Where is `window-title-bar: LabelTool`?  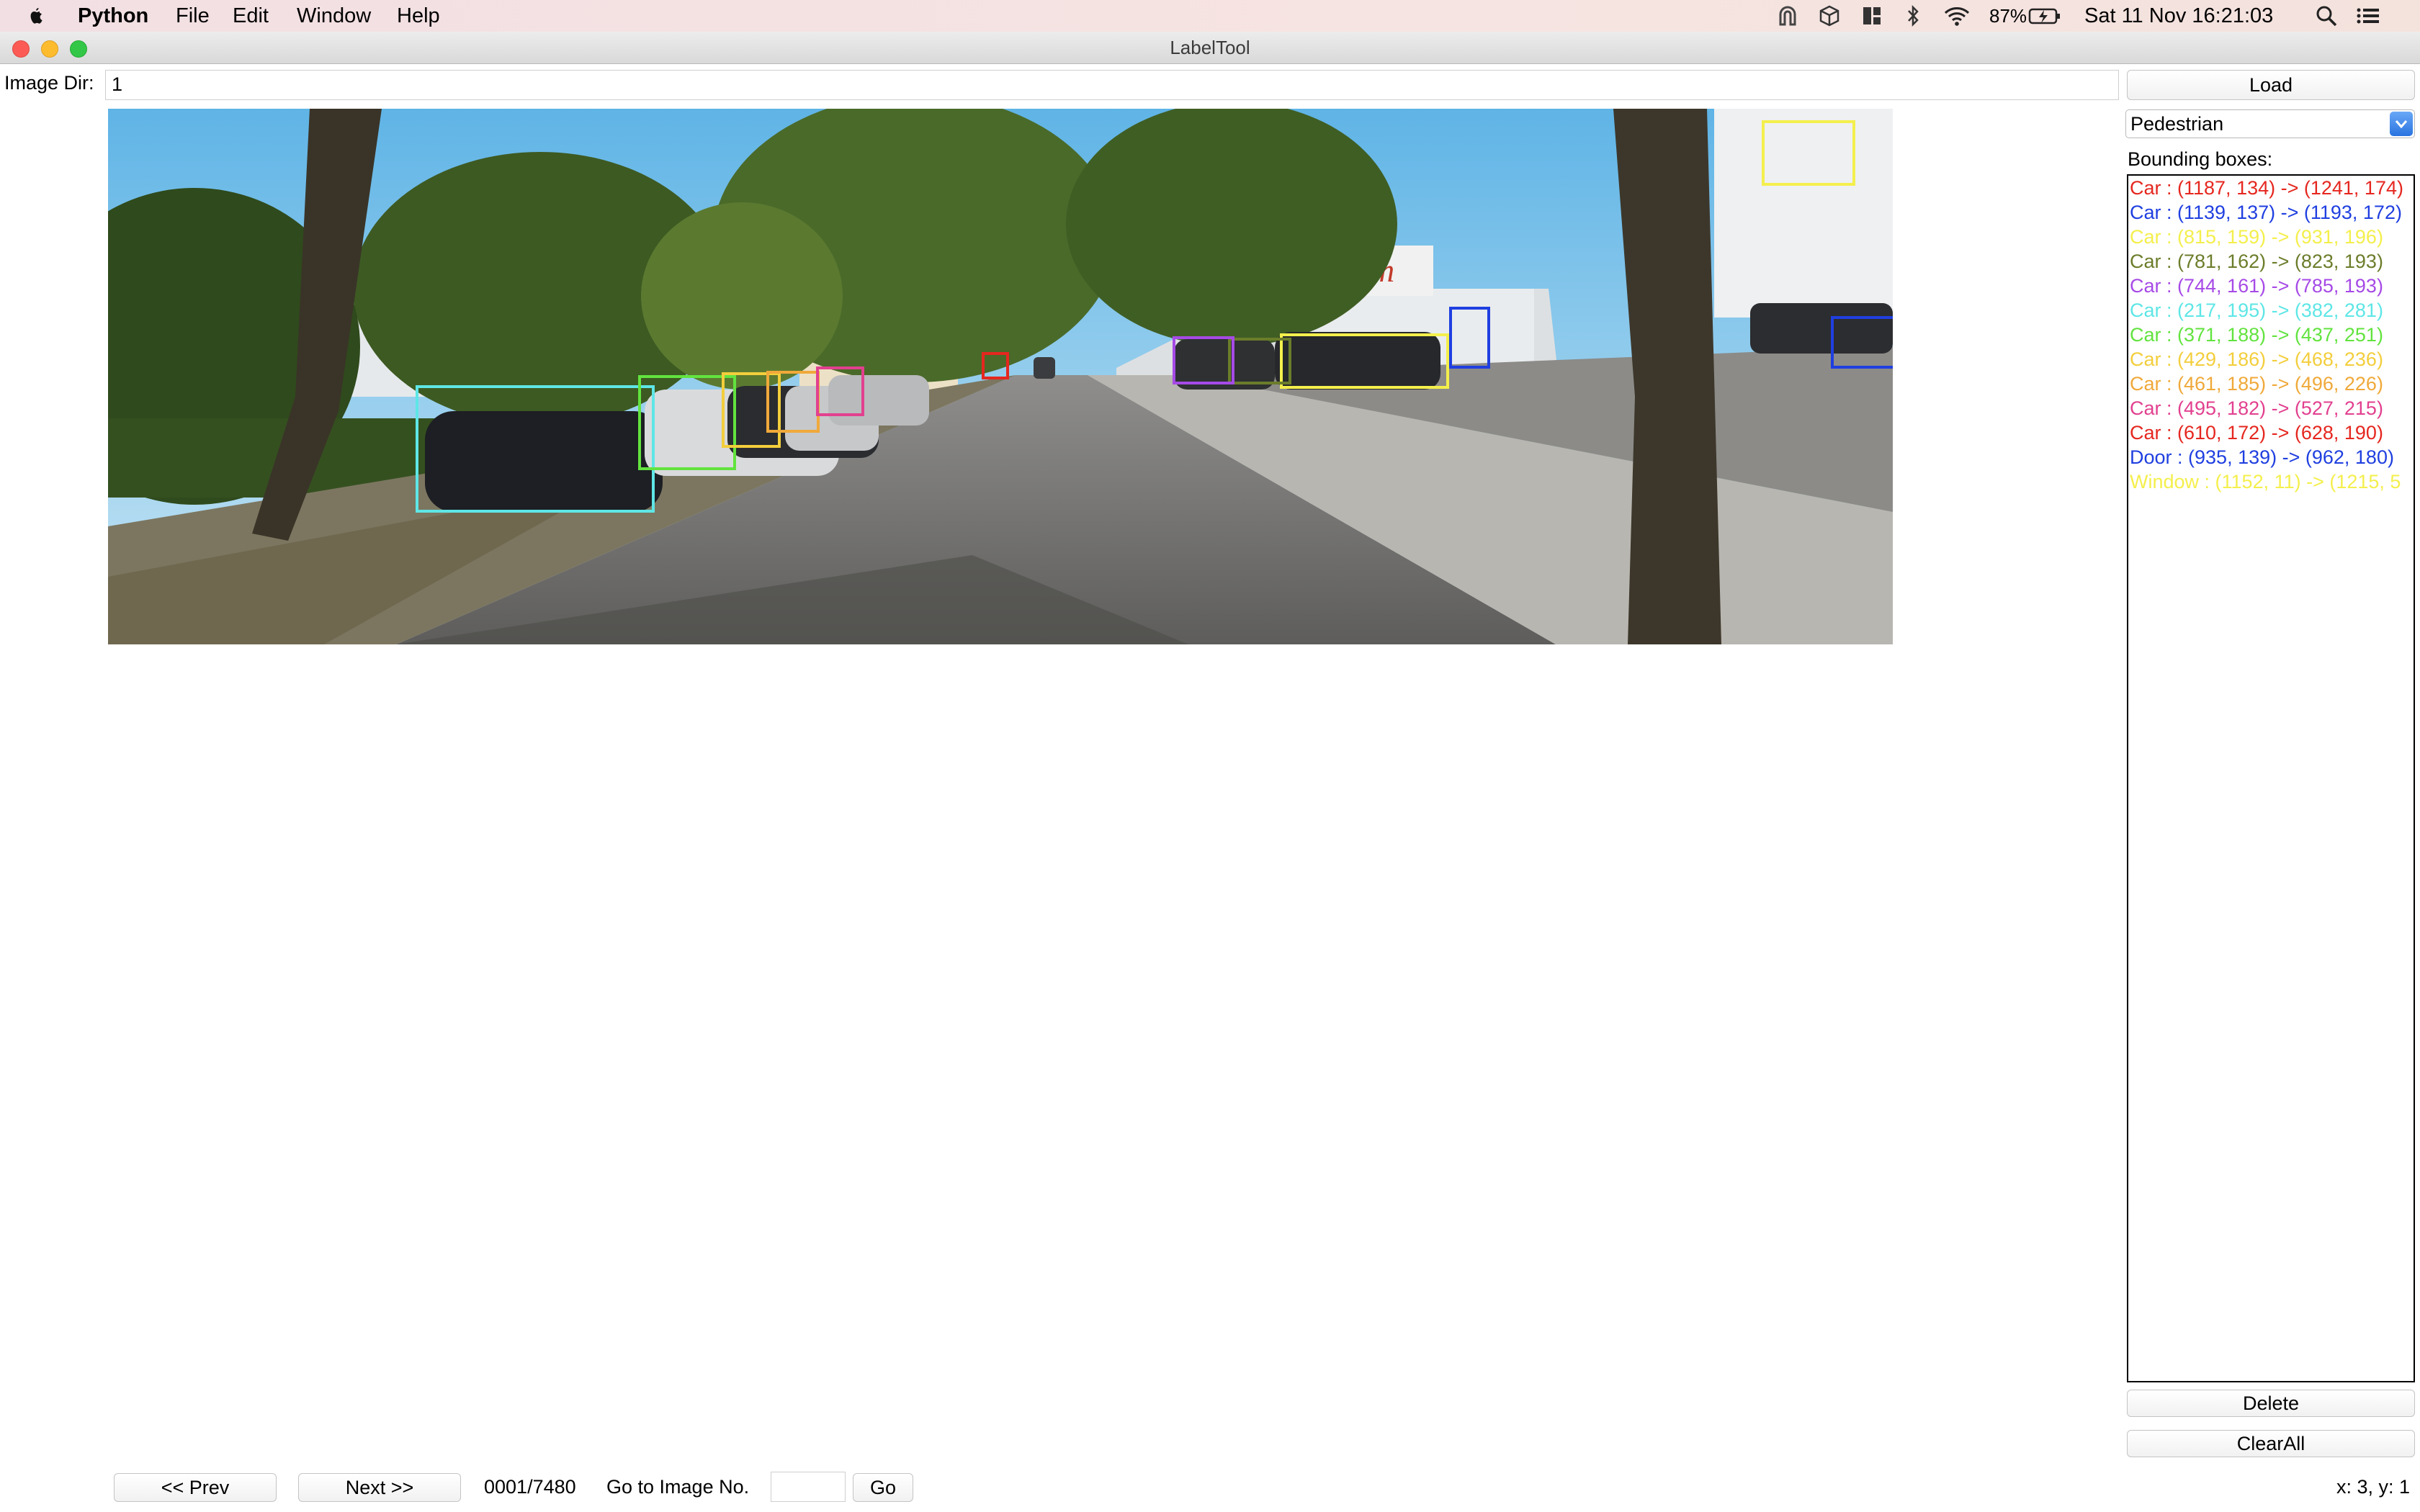 window-title-bar: LabelTool is located at coordinates (1210, 48).